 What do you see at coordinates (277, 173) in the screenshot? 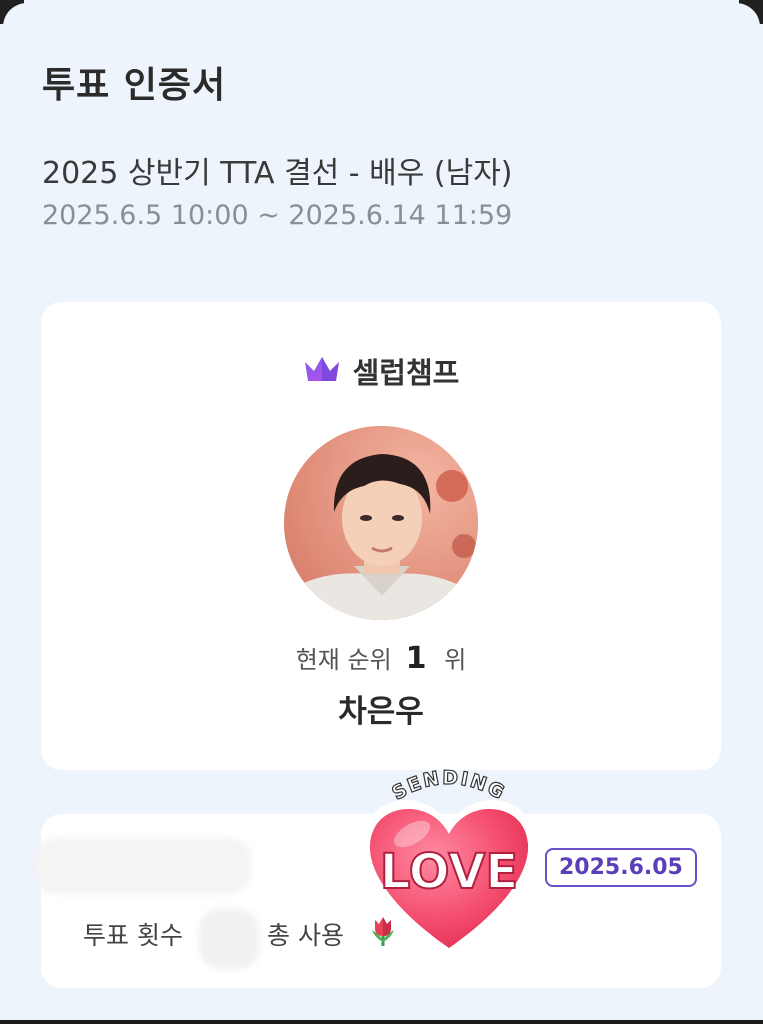
I see `event-title: 2025 상반기 TTA 결선 - 배우 (남자)` at bounding box center [277, 173].